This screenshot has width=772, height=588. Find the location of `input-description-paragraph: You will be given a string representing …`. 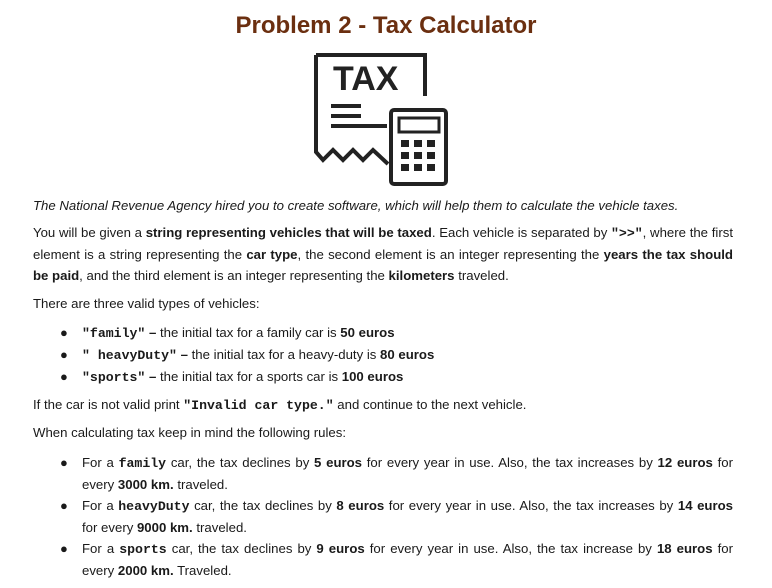

input-description-paragraph: You will be given a string representing … is located at coordinates (383, 254).